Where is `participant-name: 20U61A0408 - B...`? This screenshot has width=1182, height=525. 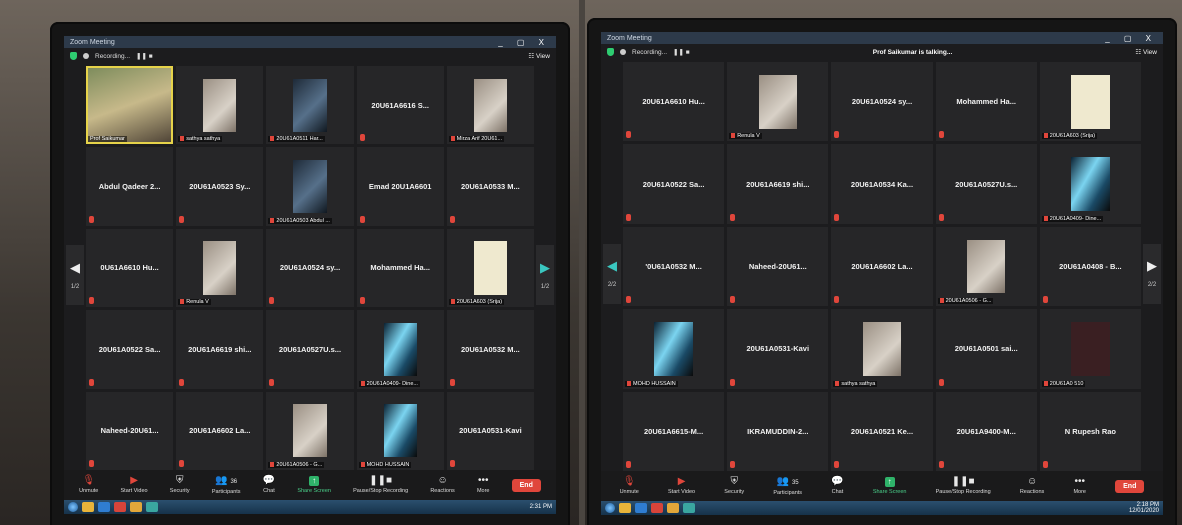 participant-name: 20U61A0408 - B... is located at coordinates (1090, 266).